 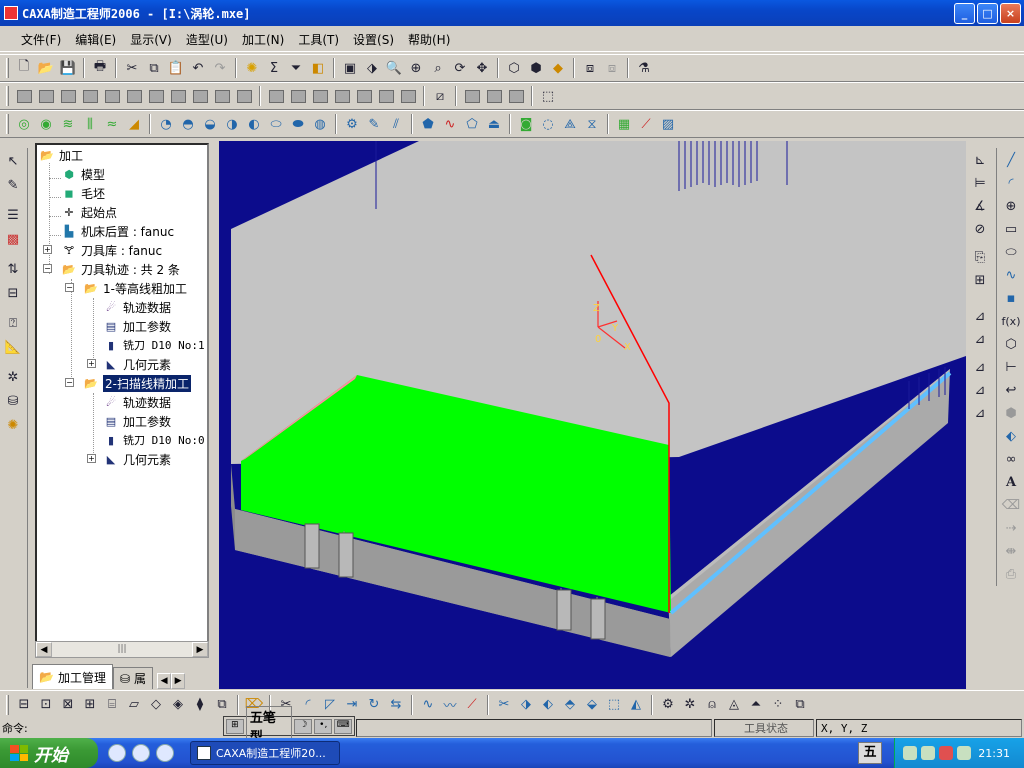 What do you see at coordinates (778, 705) in the screenshot?
I see `geom-f-icon: ⁘` at bounding box center [778, 705].